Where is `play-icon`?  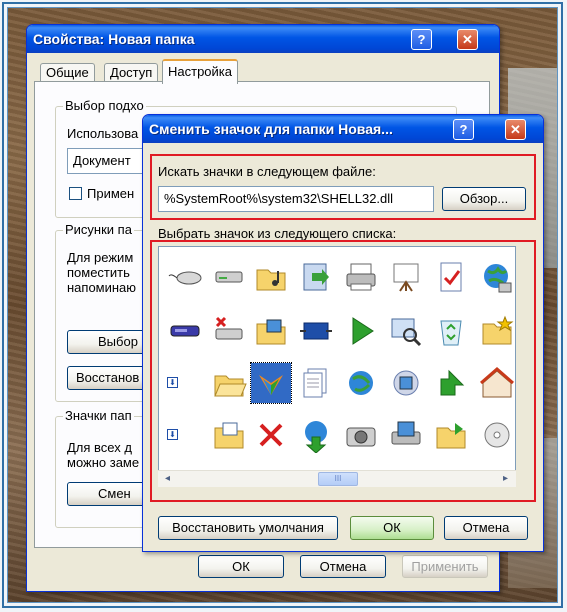
play-icon is located at coordinates (361, 331).